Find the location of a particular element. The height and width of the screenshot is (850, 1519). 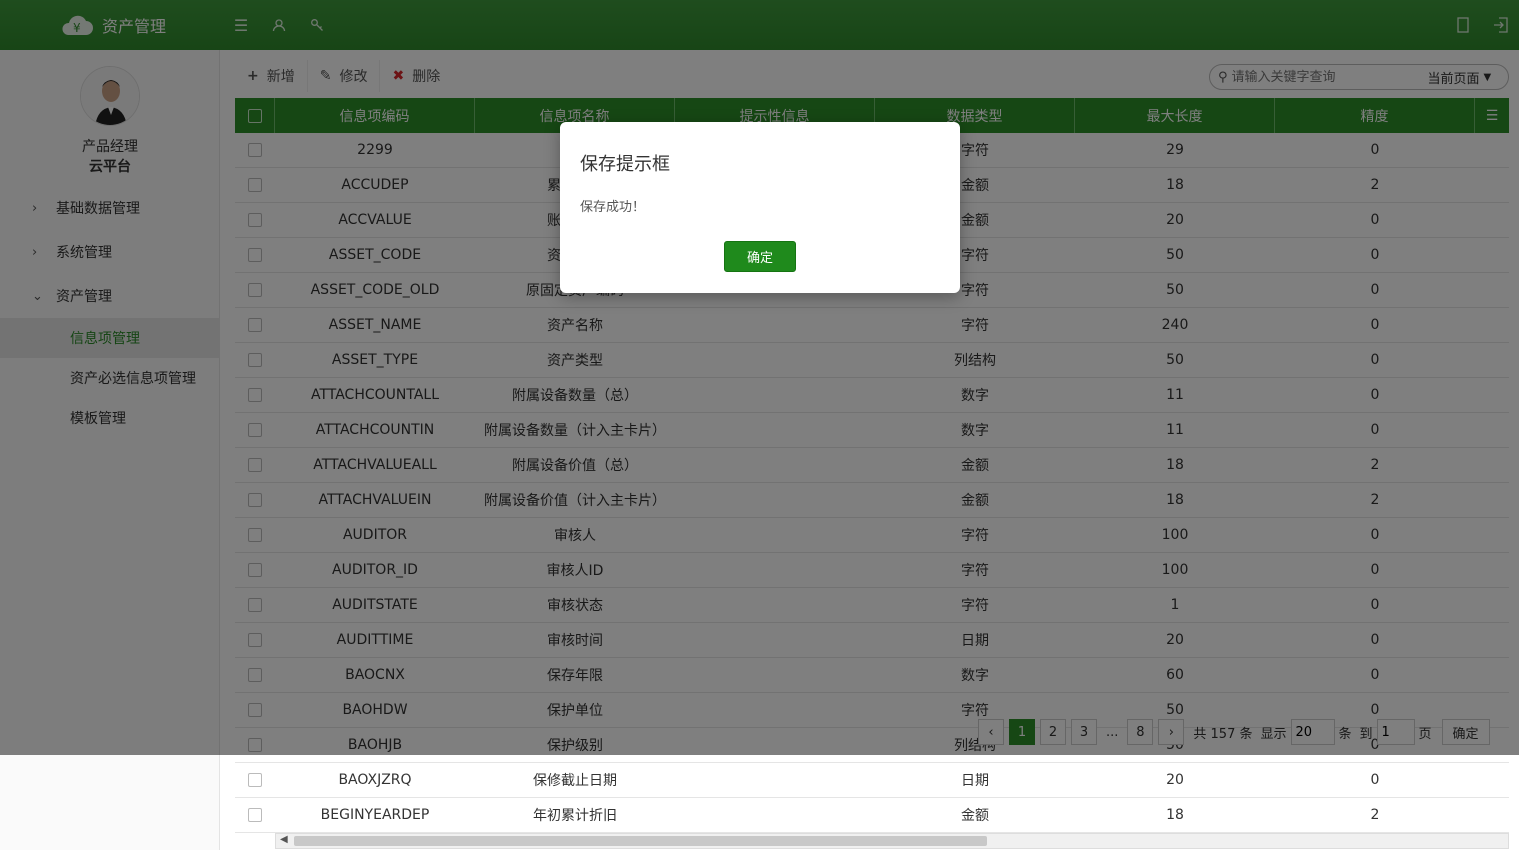

cell-precision: 0 is located at coordinates (1375, 780).